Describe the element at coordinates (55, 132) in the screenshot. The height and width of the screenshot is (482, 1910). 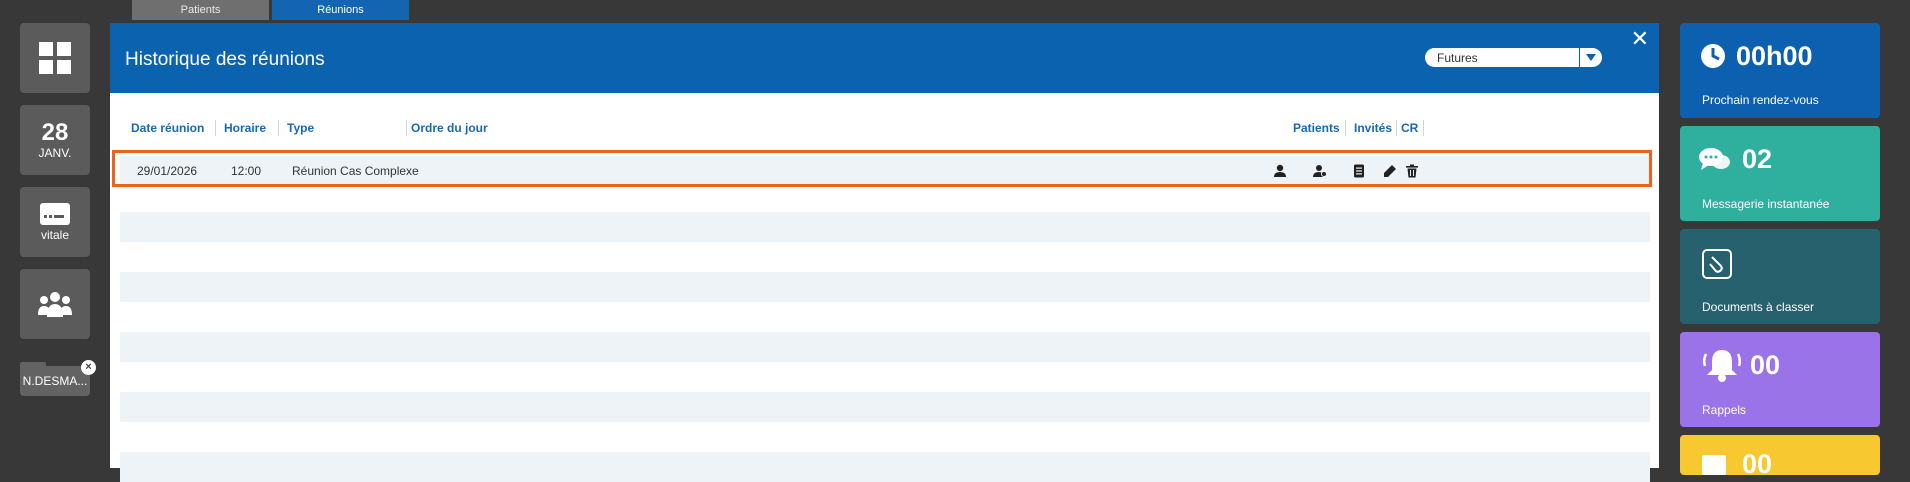
I see `date-day: 28` at that location.